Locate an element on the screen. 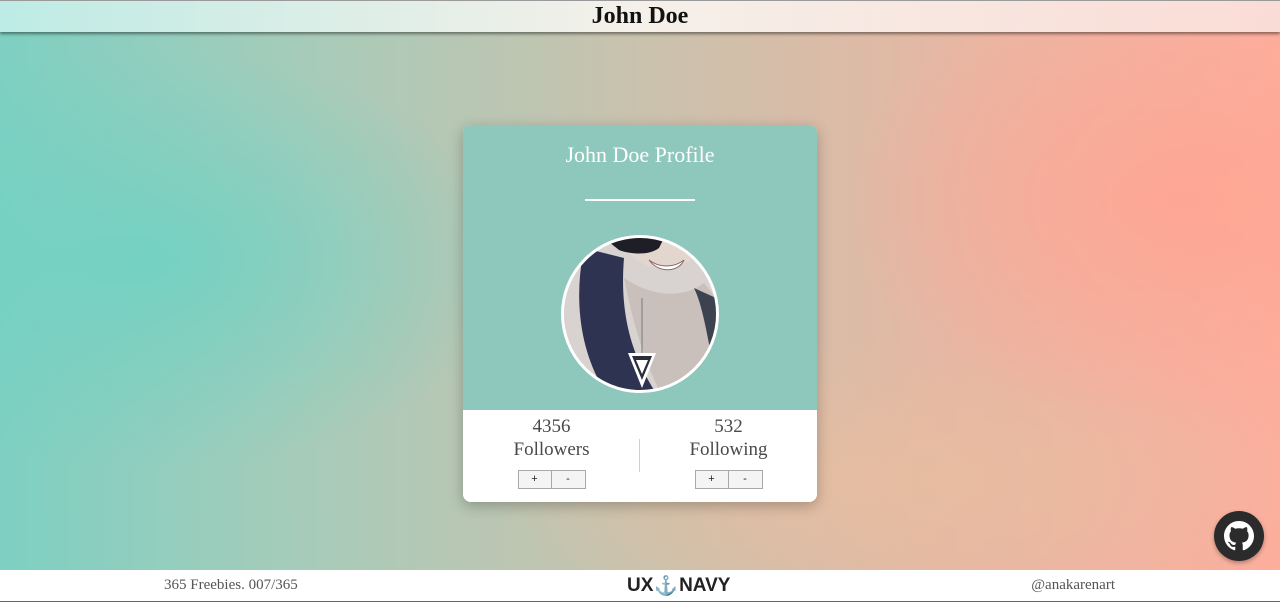 The height and width of the screenshot is (602, 1280). followers-plus-button: + is located at coordinates (534, 479).